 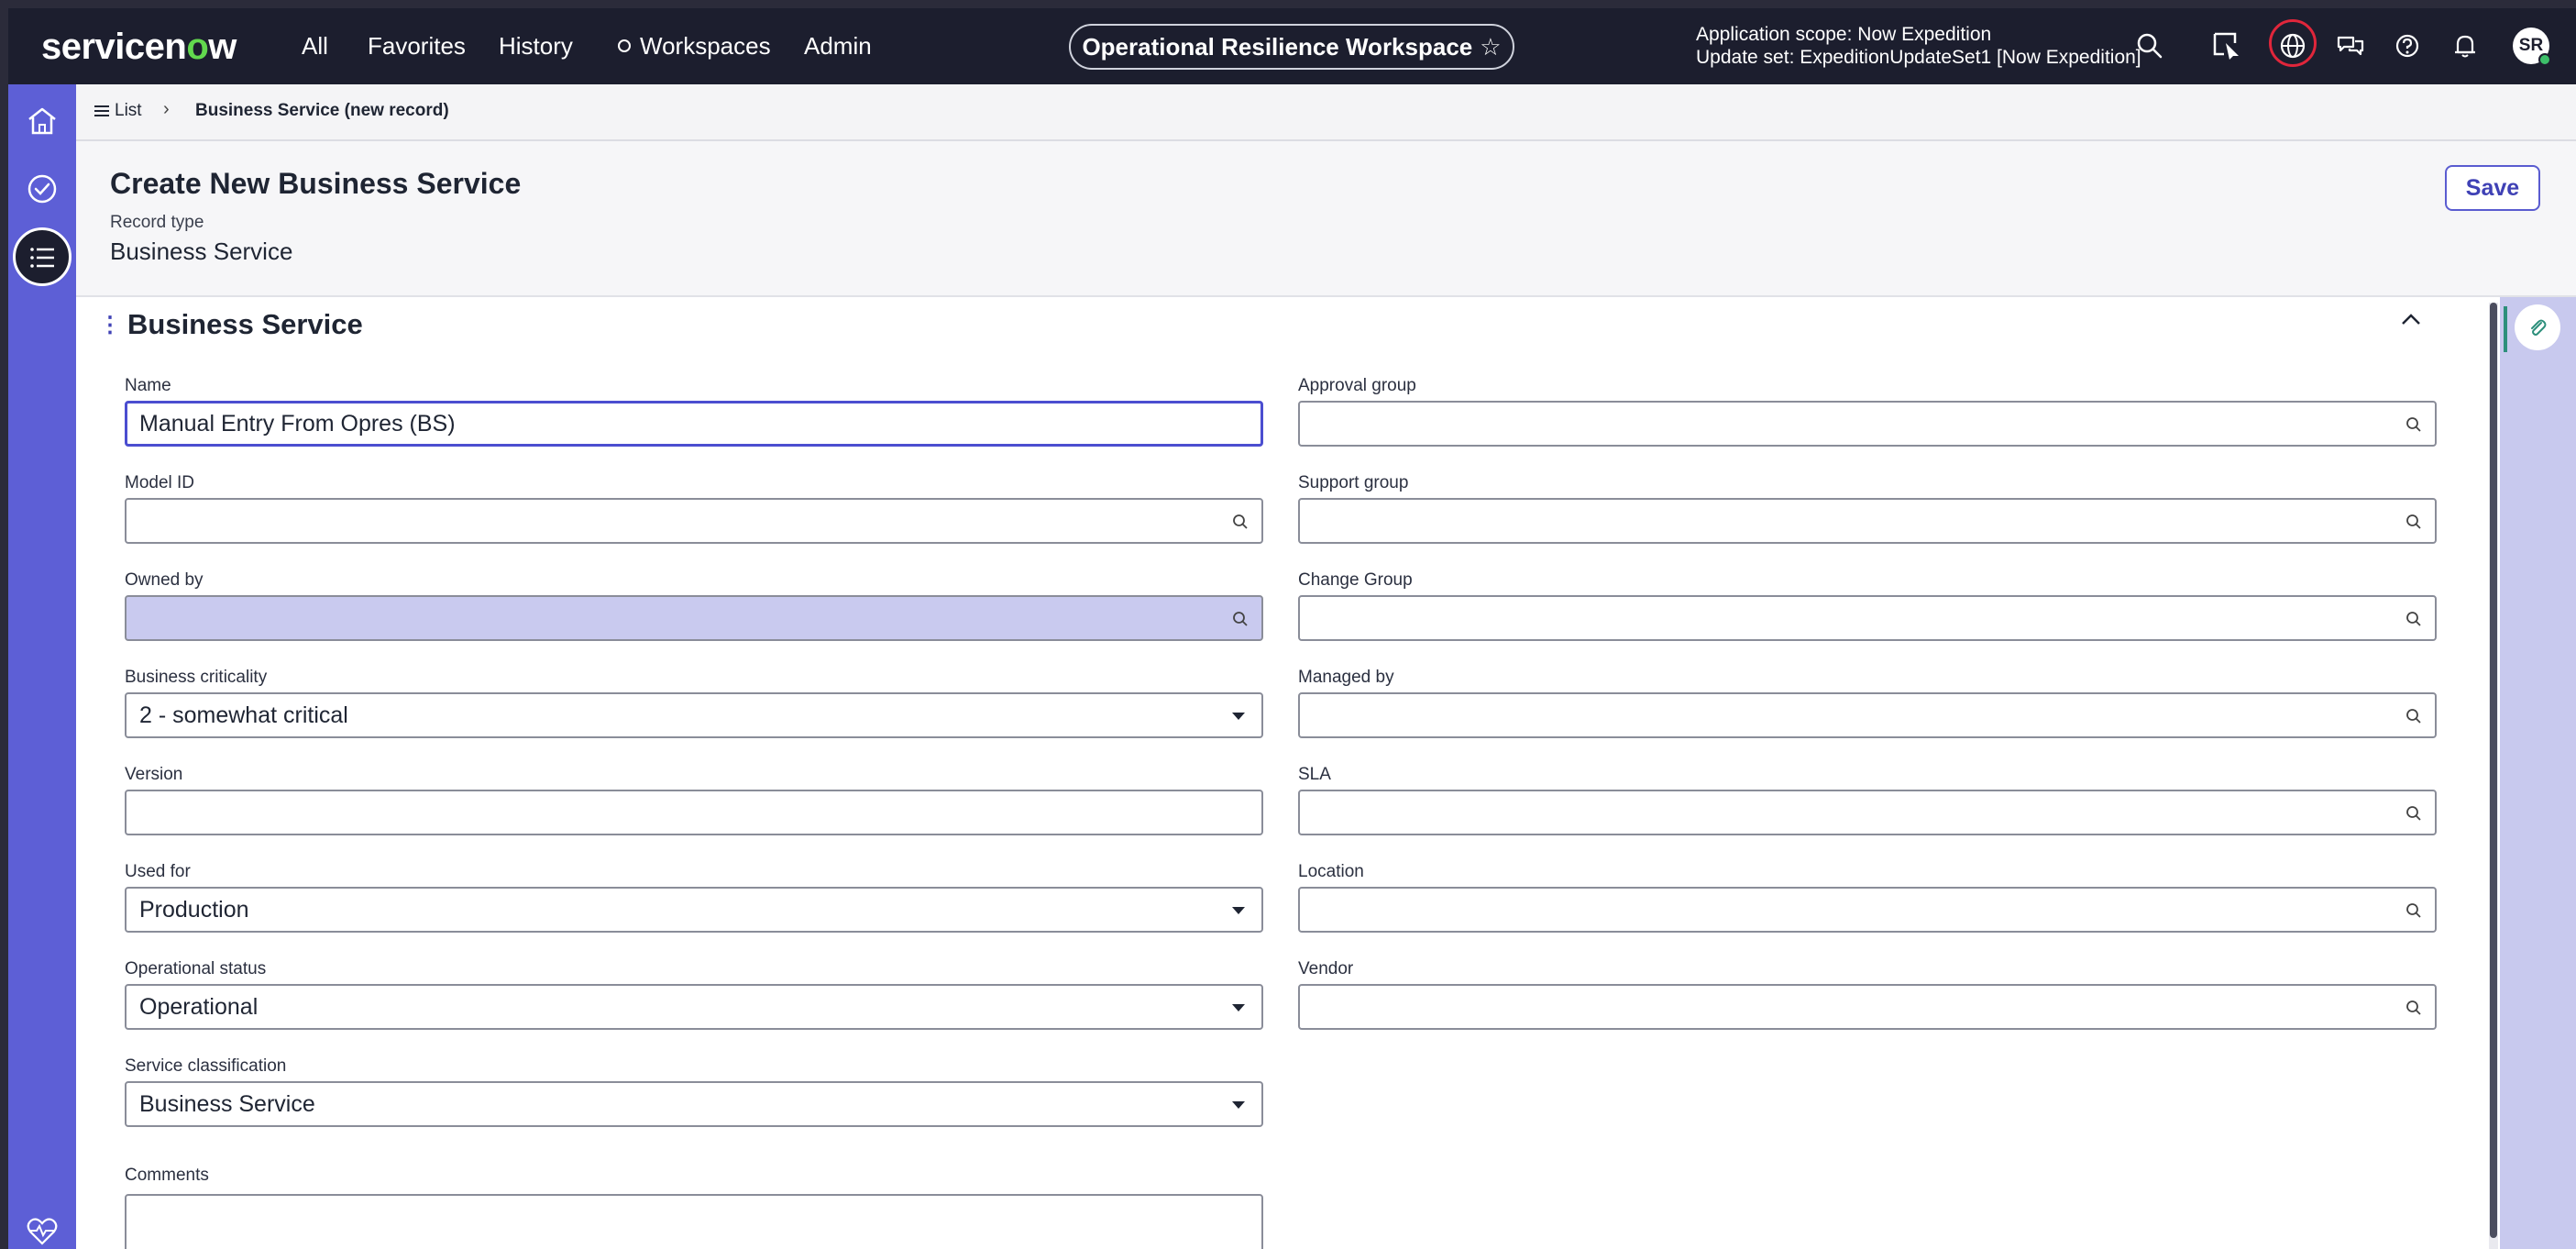 I want to click on name-label: Name, so click(x=148, y=385).